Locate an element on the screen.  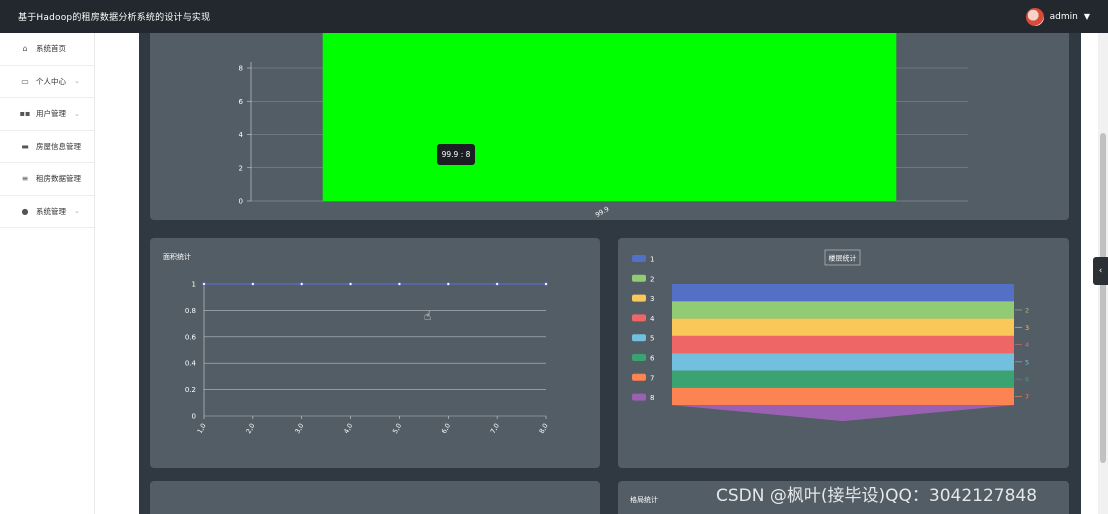
sidebar-item-label: 系统首页 is located at coordinates (51, 49).